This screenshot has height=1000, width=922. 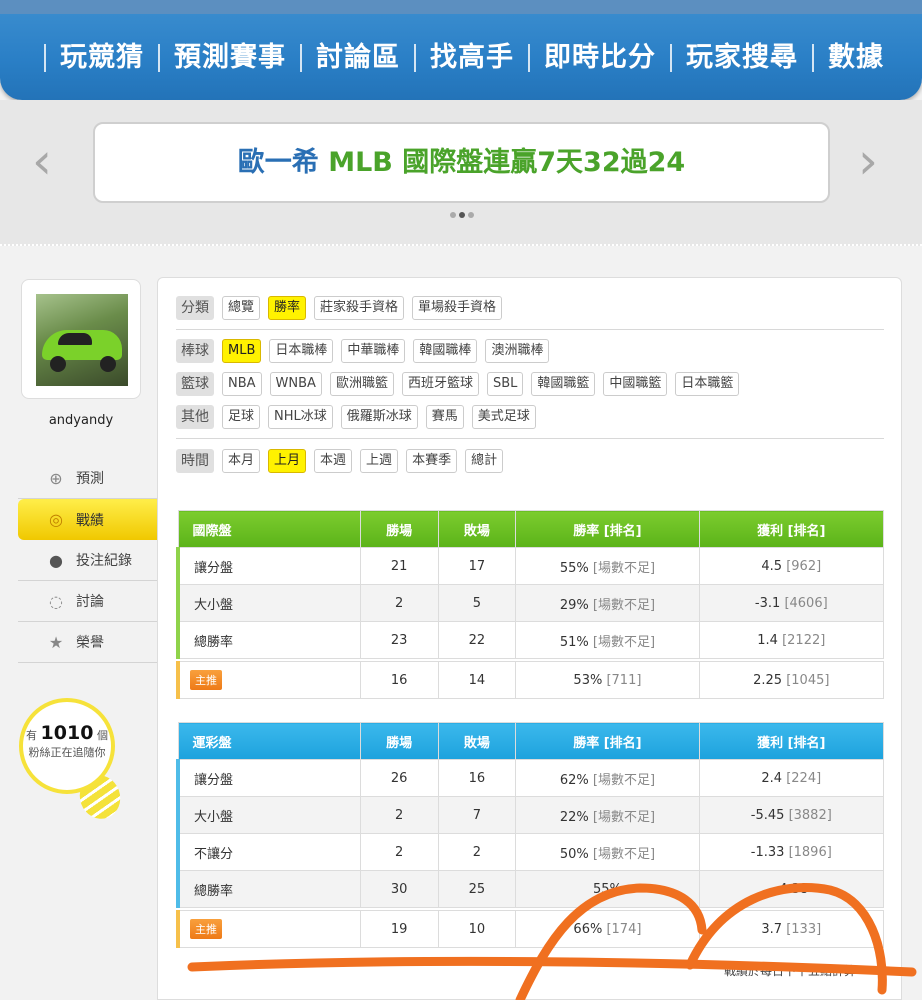 I want to click on fans-count: 1010, so click(x=67, y=733).